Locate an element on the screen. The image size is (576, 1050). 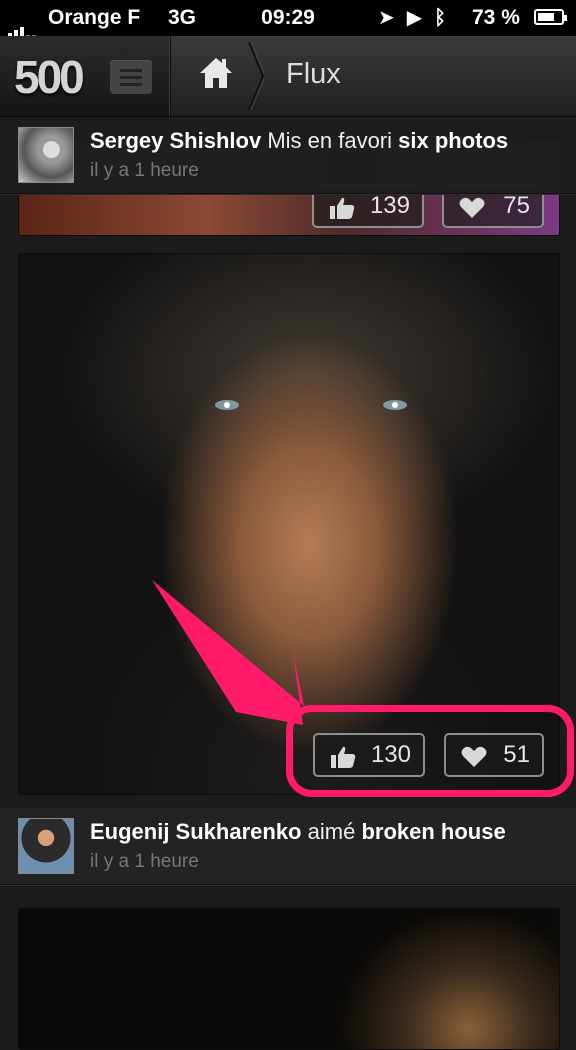
location-icon: ➤ is located at coordinates (392, 18).